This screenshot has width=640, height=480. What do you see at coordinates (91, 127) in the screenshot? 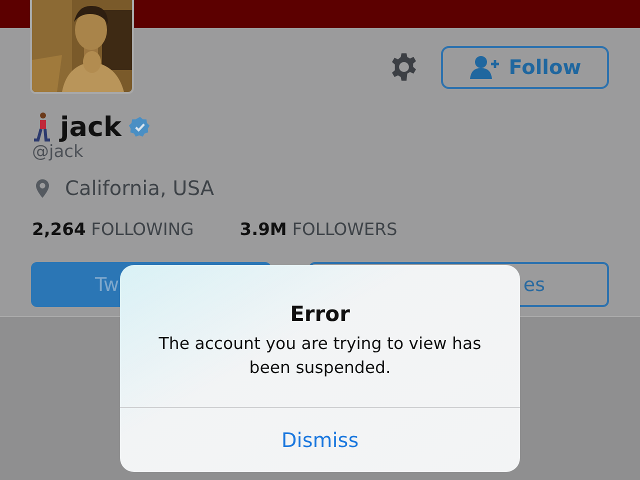
I see `profile-name: jack` at bounding box center [91, 127].